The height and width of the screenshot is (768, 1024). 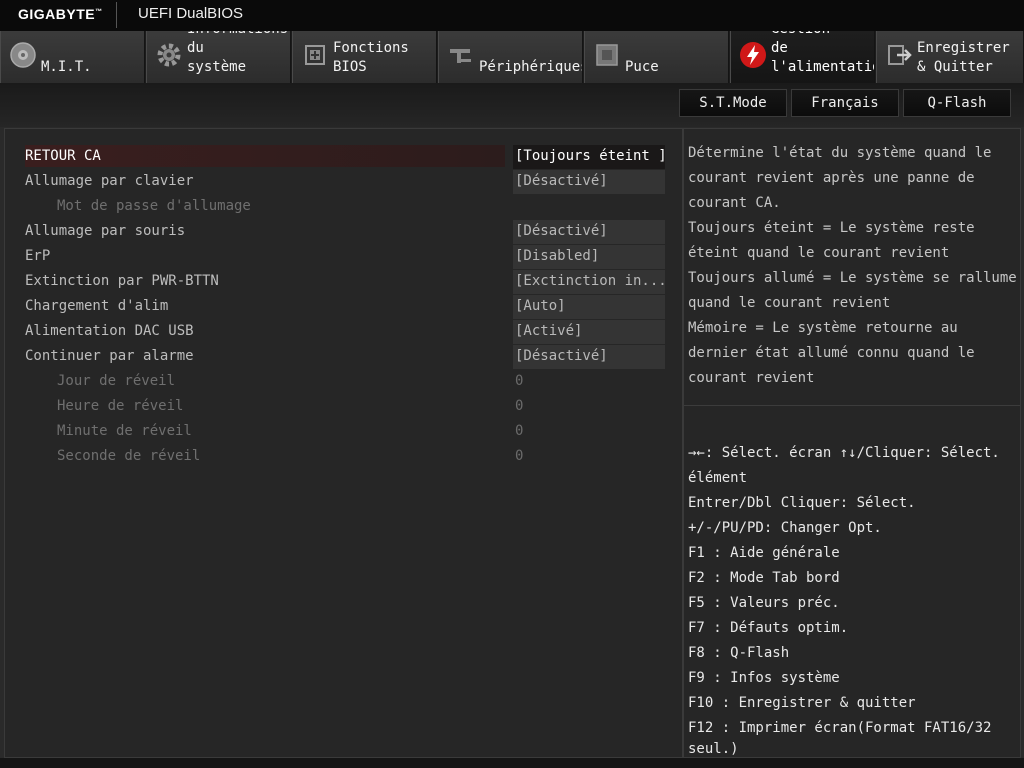 I want to click on setting-label: Chargement d'alim, so click(x=97, y=306).